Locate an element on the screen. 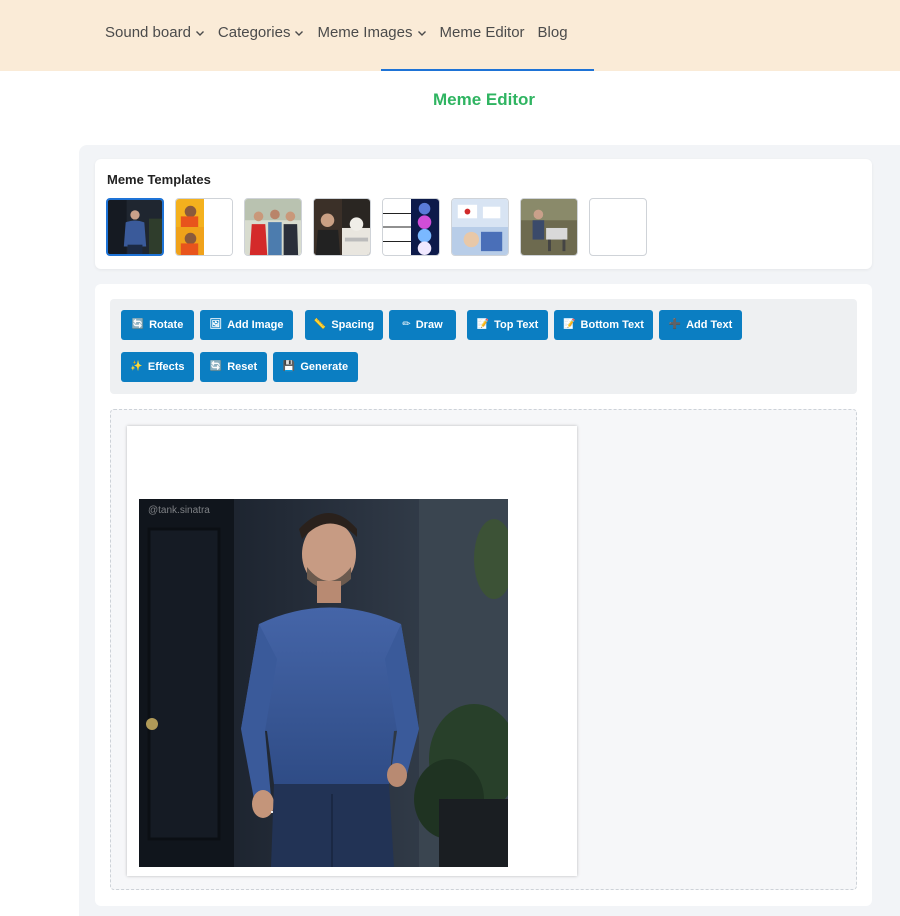  effects-button: ✨ Effects is located at coordinates (157, 367).